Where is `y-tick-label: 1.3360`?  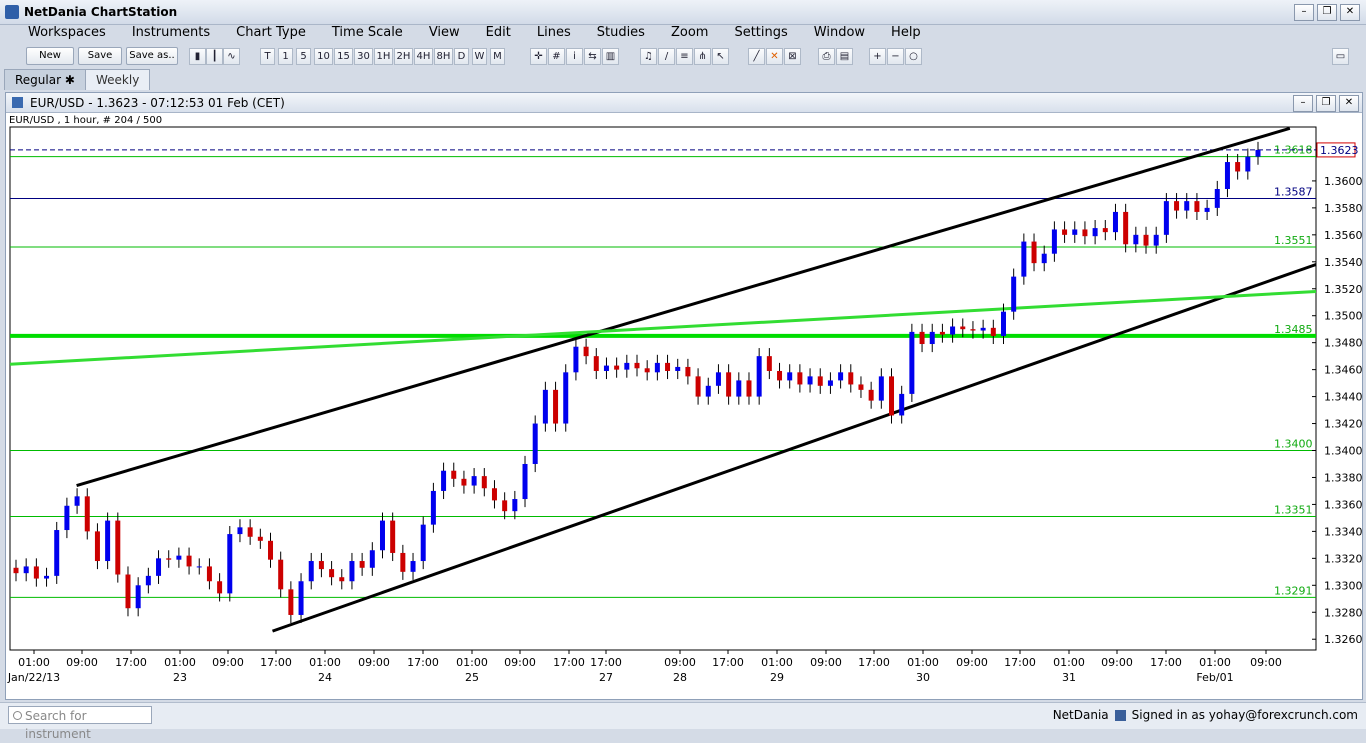
y-tick-label: 1.3360 is located at coordinates (1343, 504).